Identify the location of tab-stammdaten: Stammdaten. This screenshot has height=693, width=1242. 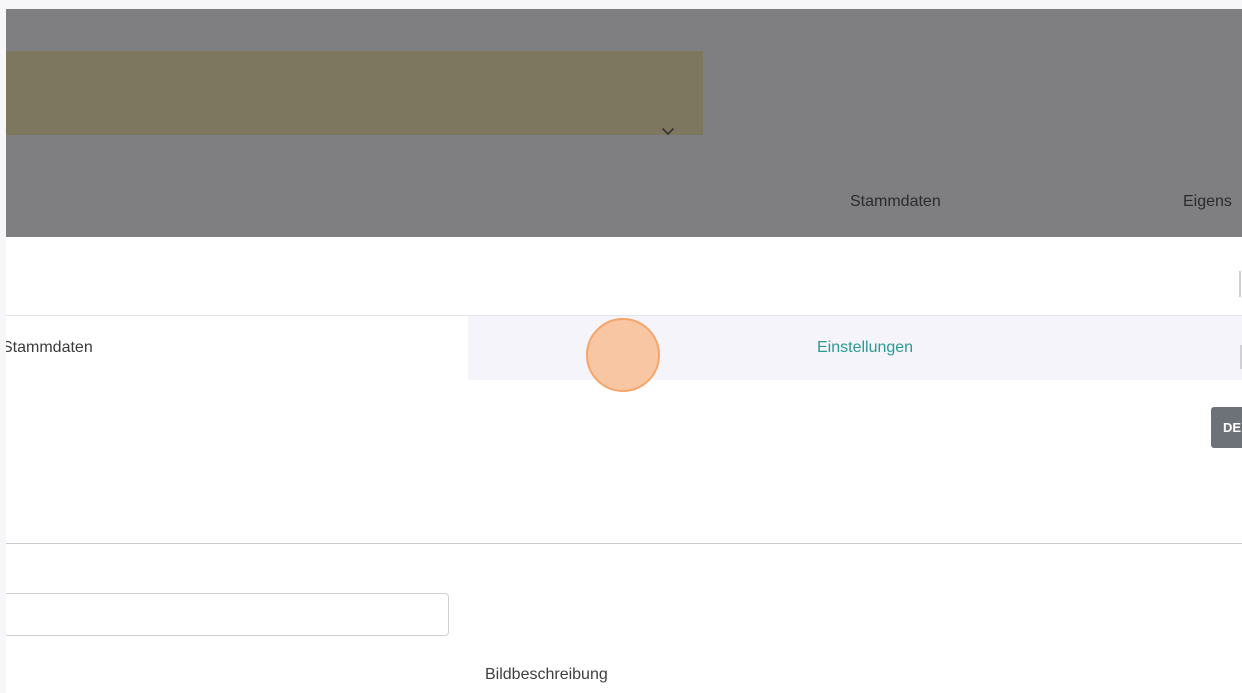
(895, 202).